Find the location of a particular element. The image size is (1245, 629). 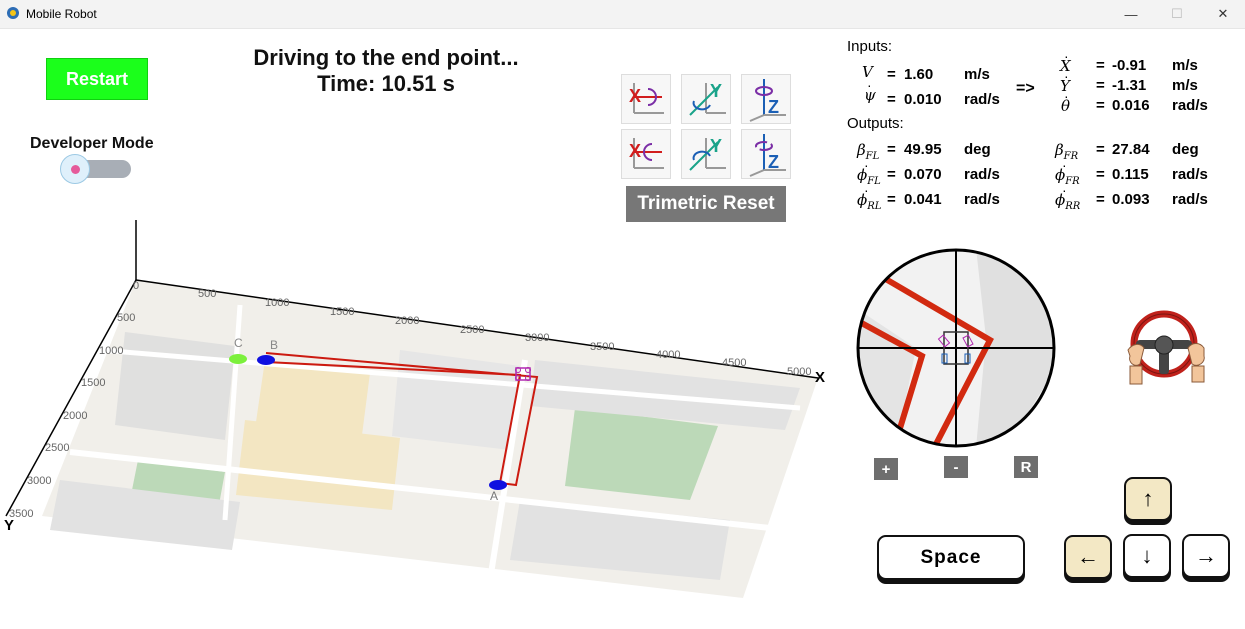

rotate-z-negative-icon: Z is located at coordinates (767, 155).